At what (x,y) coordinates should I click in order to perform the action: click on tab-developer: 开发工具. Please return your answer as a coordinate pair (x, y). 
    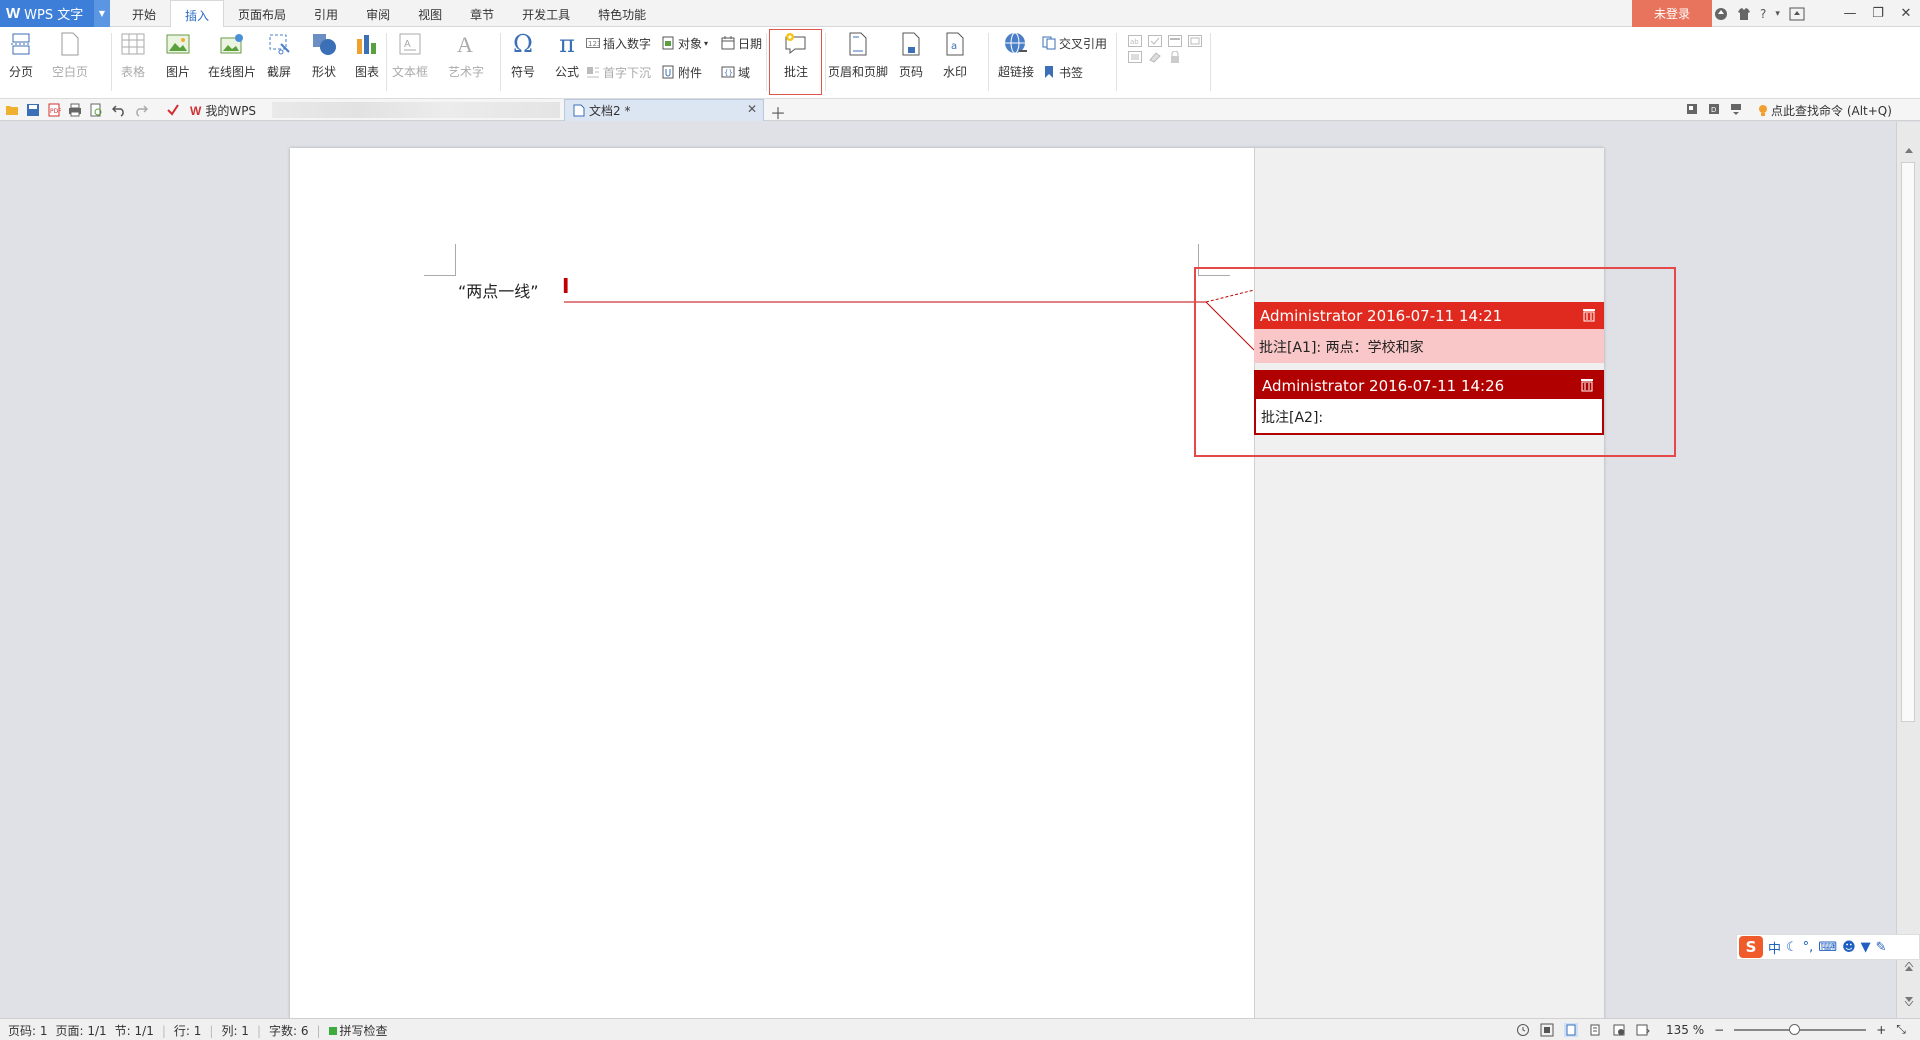
    Looking at the image, I should click on (546, 13).